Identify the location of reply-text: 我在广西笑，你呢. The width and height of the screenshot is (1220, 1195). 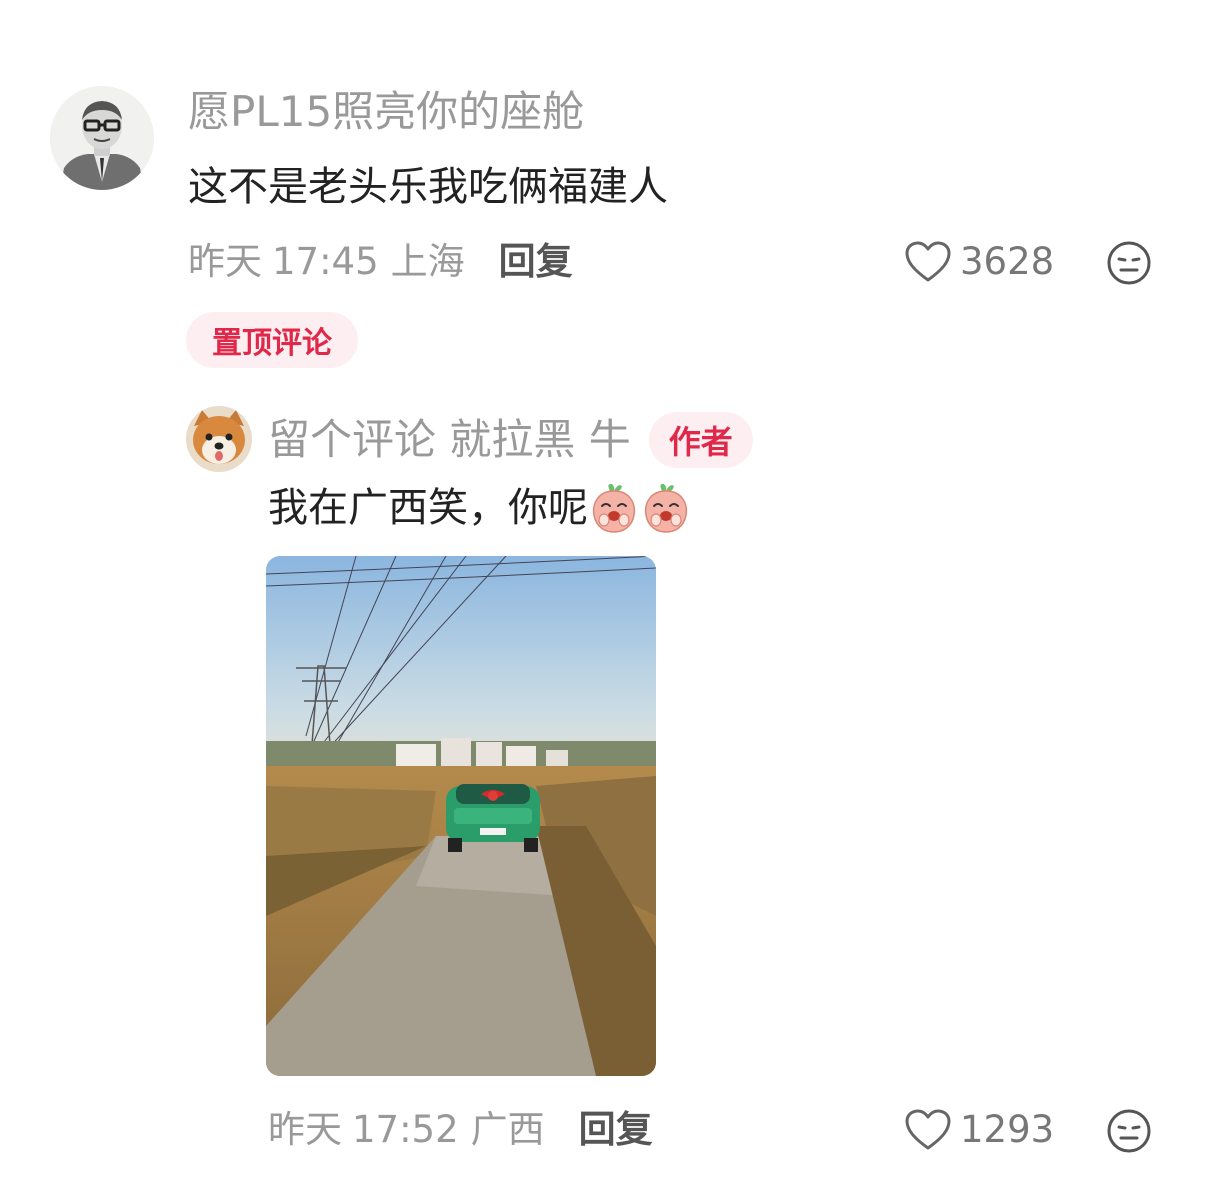
(428, 508).